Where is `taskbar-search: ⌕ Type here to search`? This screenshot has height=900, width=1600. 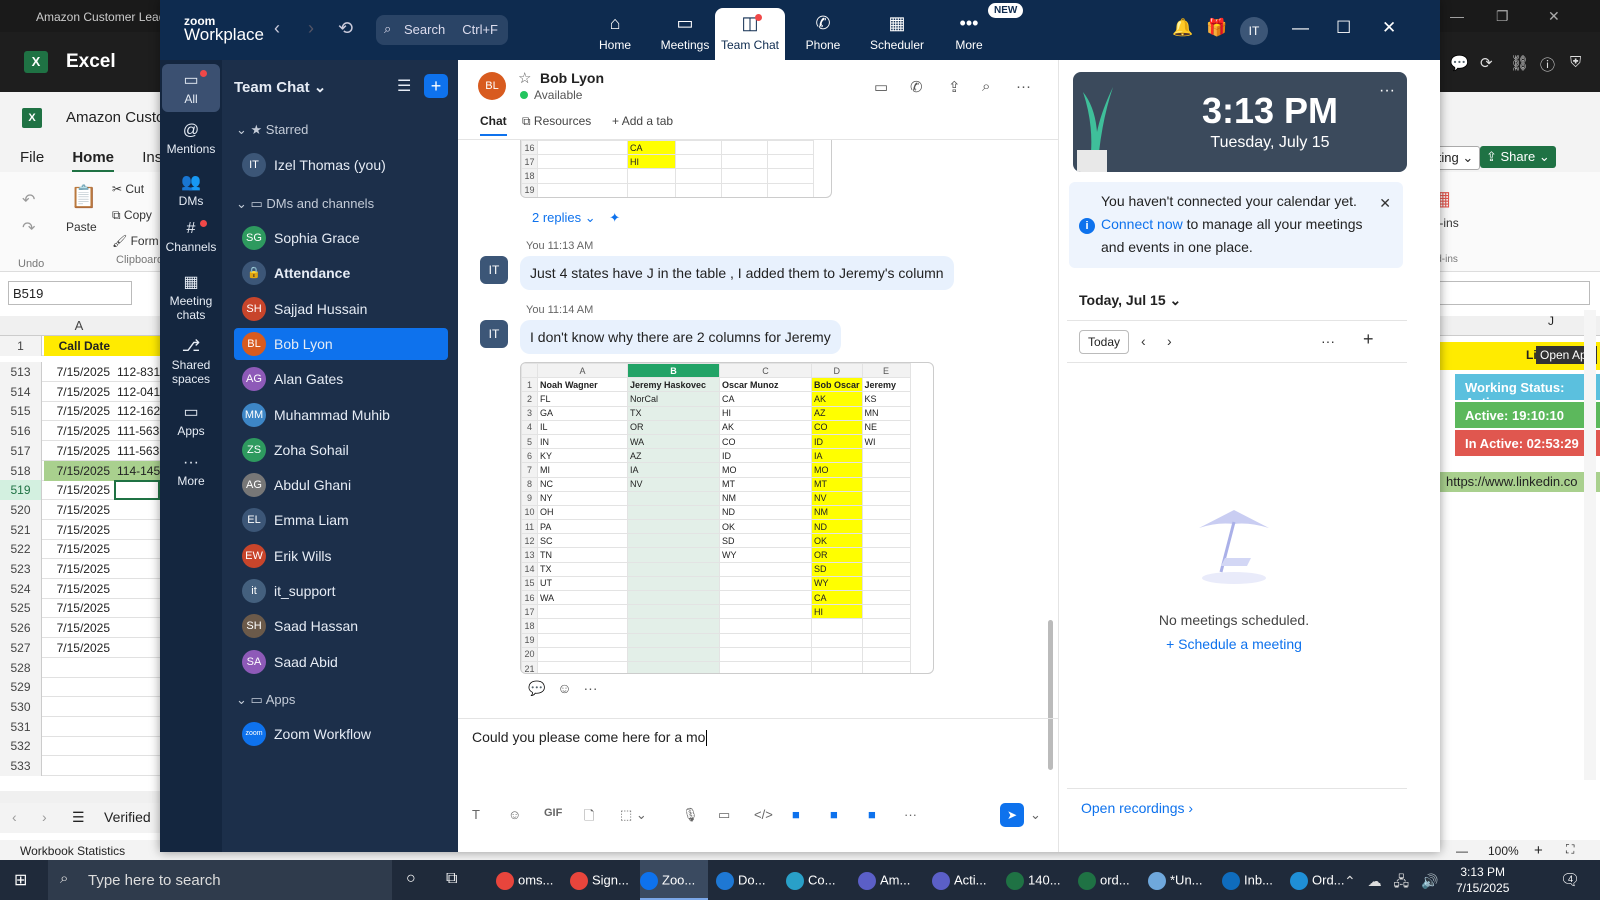 taskbar-search: ⌕ Type here to search is located at coordinates (220, 880).